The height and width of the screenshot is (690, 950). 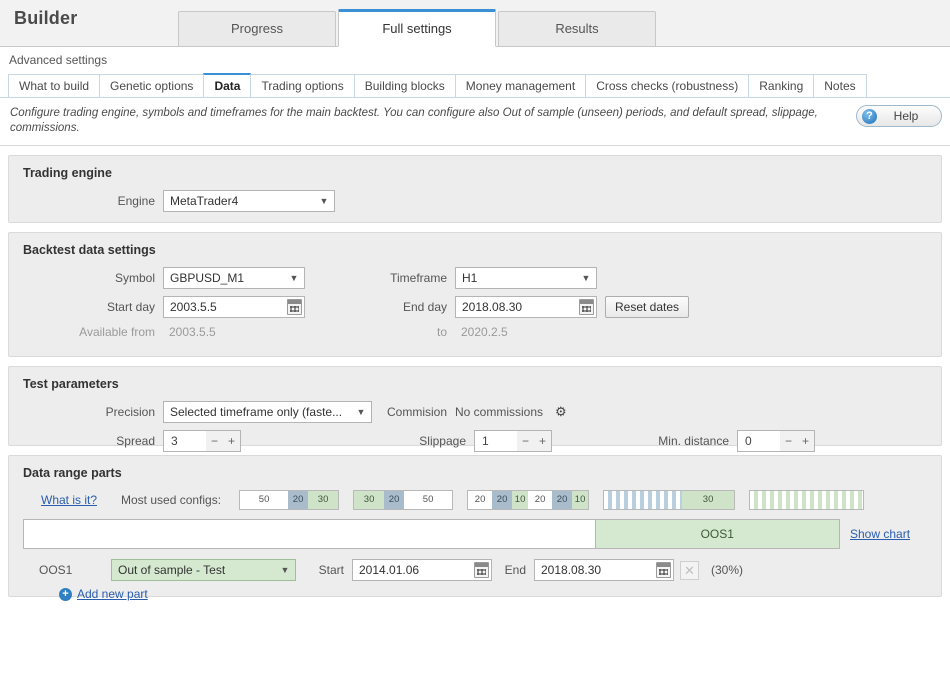 I want to click on symbol-select: GBPUSD_M1 ▼, so click(x=234, y=278).